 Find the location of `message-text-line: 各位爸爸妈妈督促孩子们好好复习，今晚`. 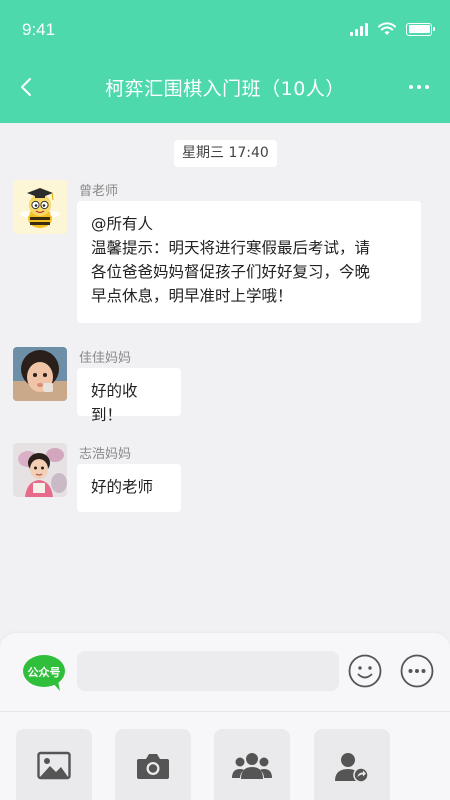

message-text-line: 各位爸爸妈妈督促孩子们好好复习，今晚 is located at coordinates (231, 272).